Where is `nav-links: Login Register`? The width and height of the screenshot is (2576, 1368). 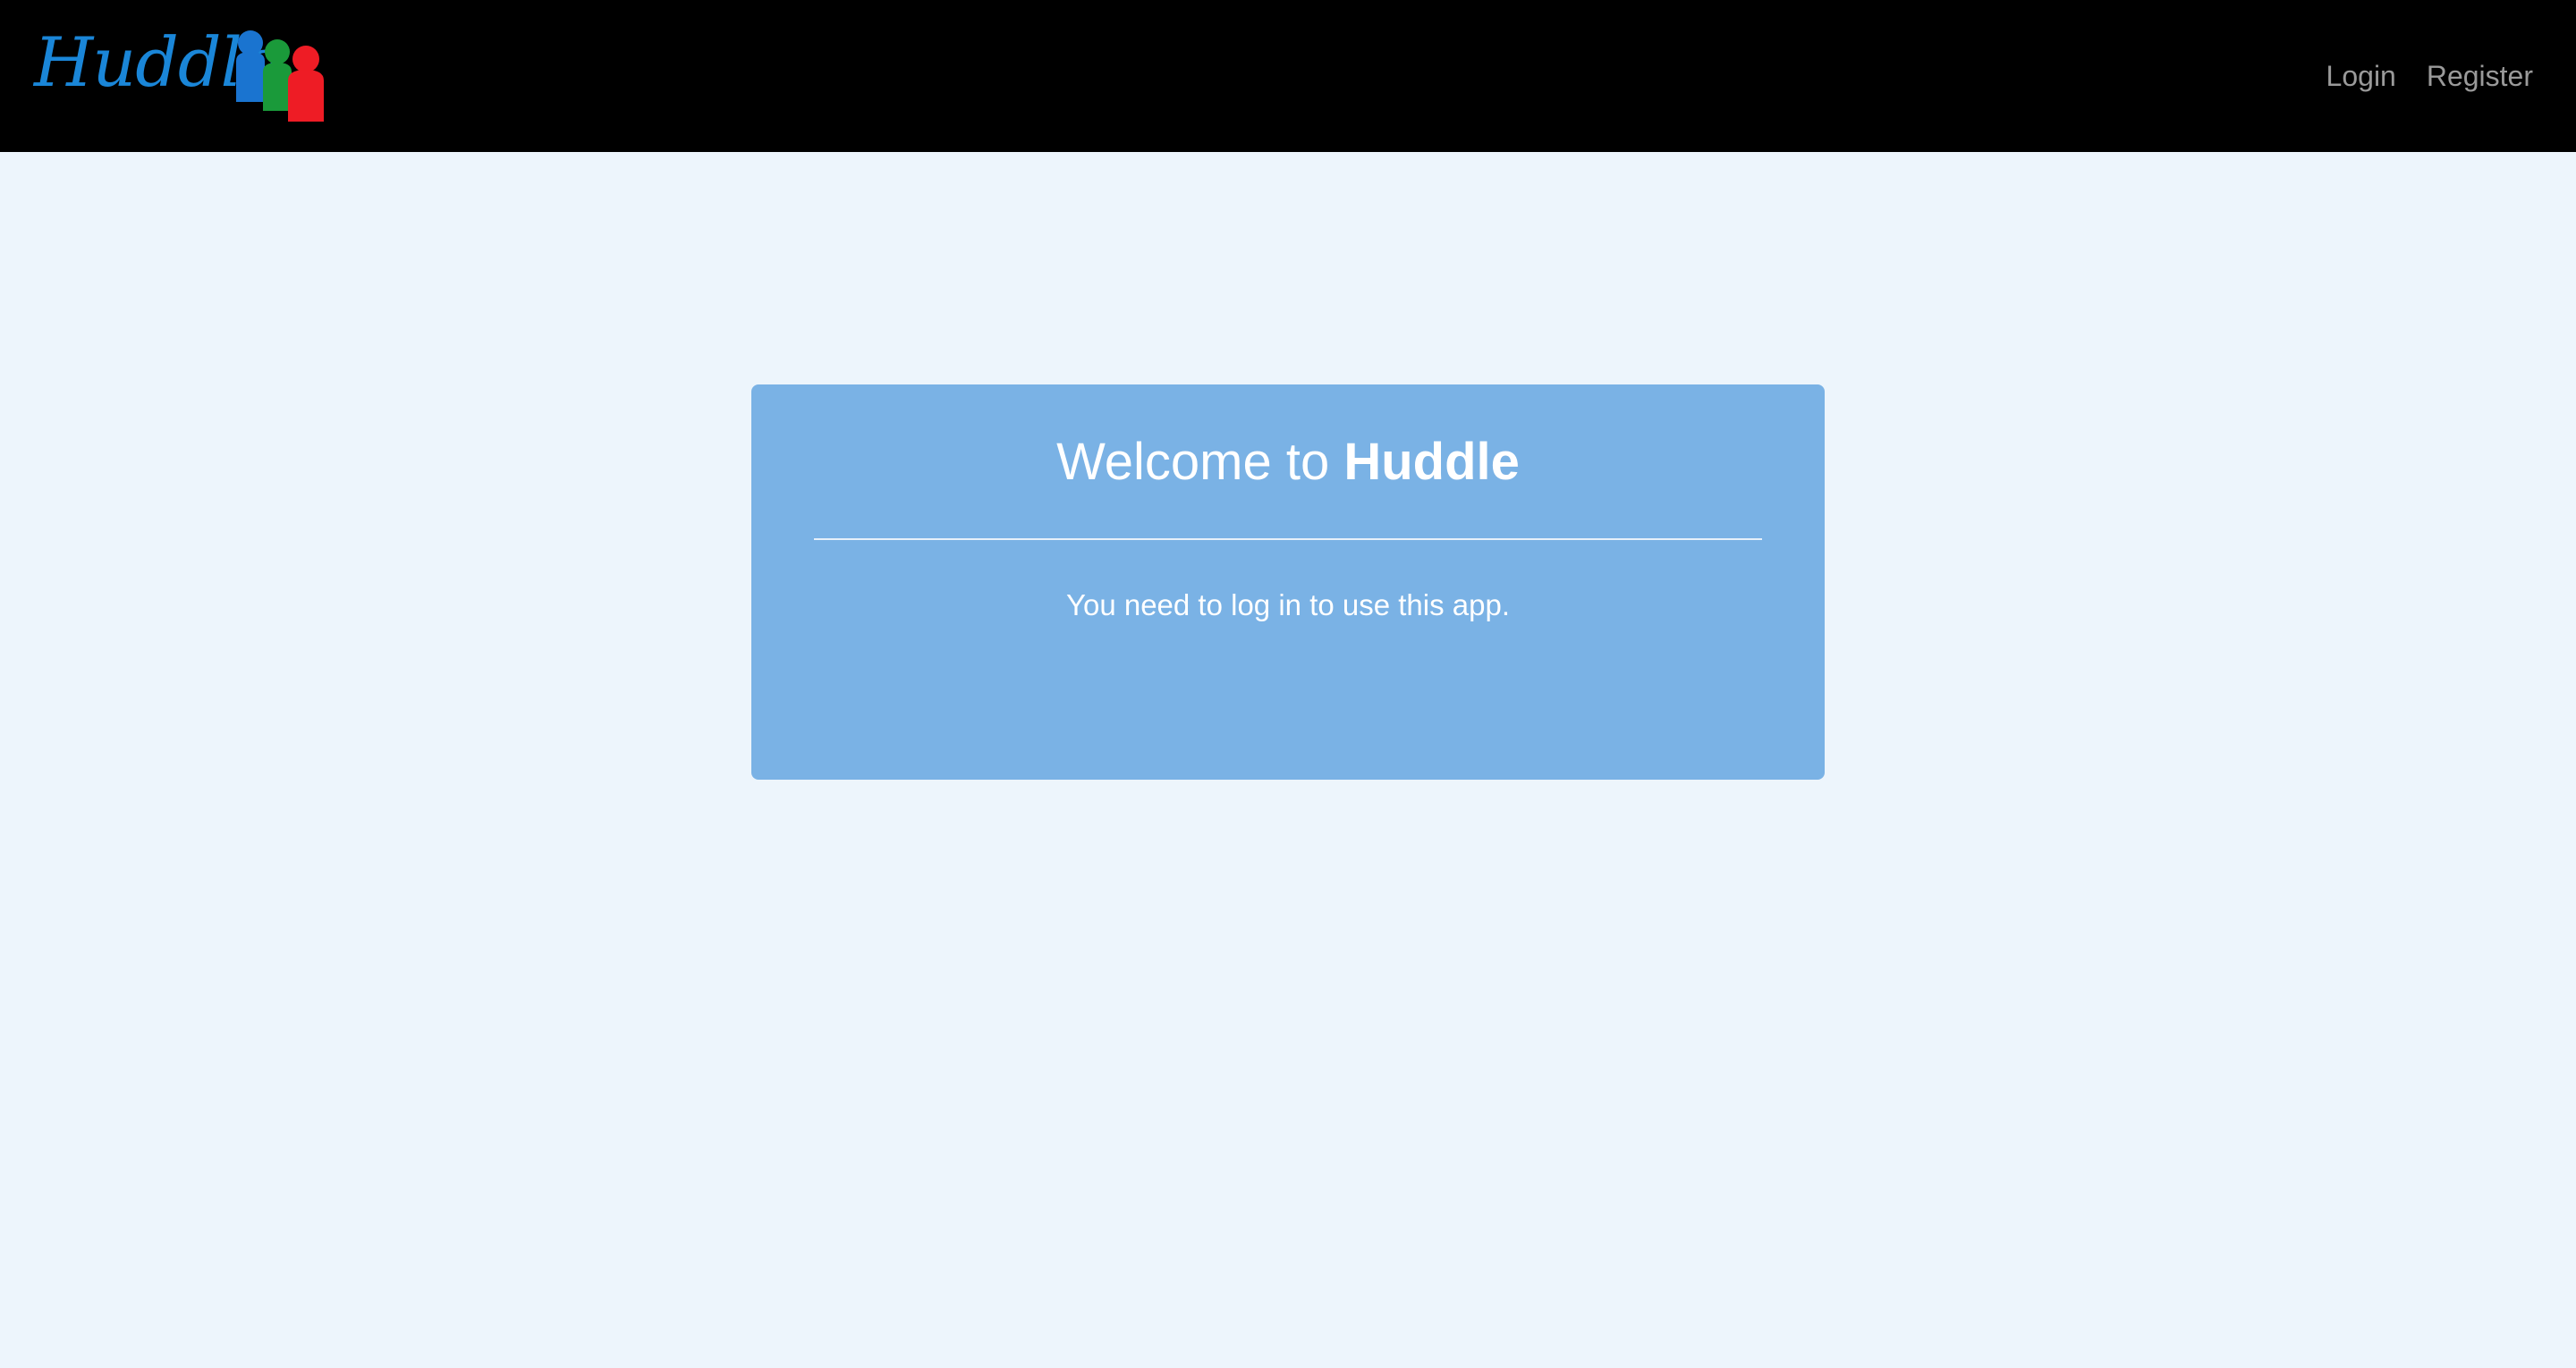 nav-links: Login Register is located at coordinates (2429, 76).